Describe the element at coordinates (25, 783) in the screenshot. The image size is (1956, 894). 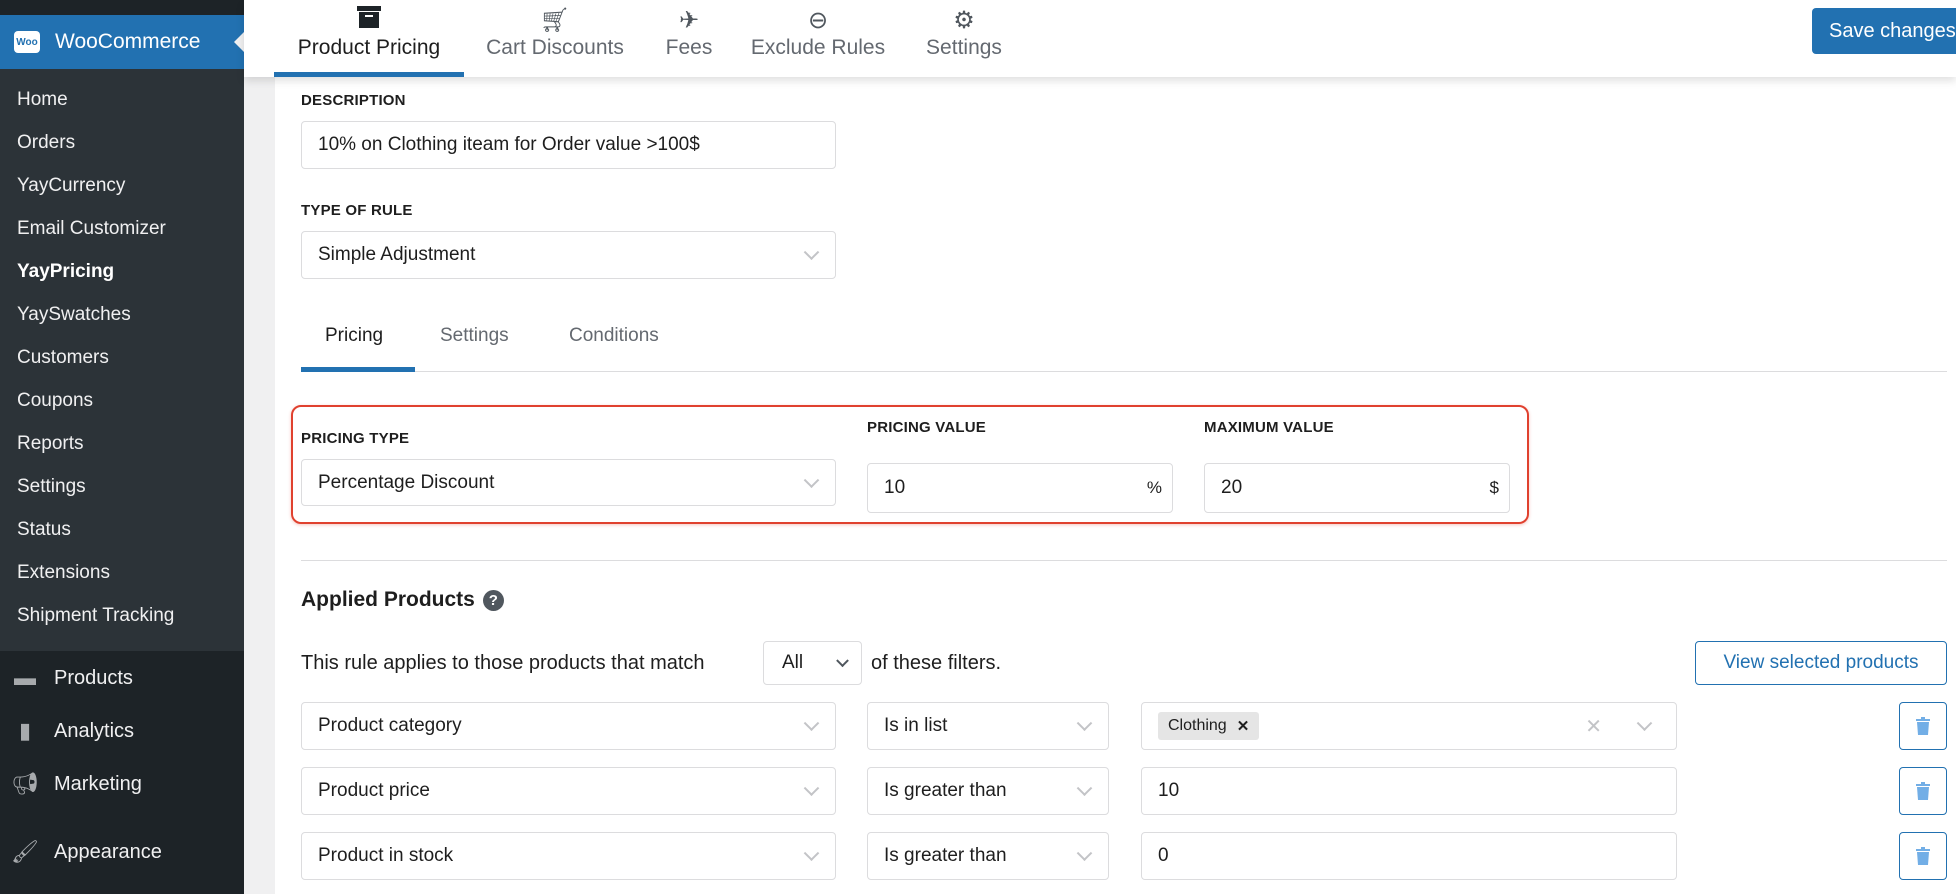
I see `megaphone-icon: 📢︎` at that location.